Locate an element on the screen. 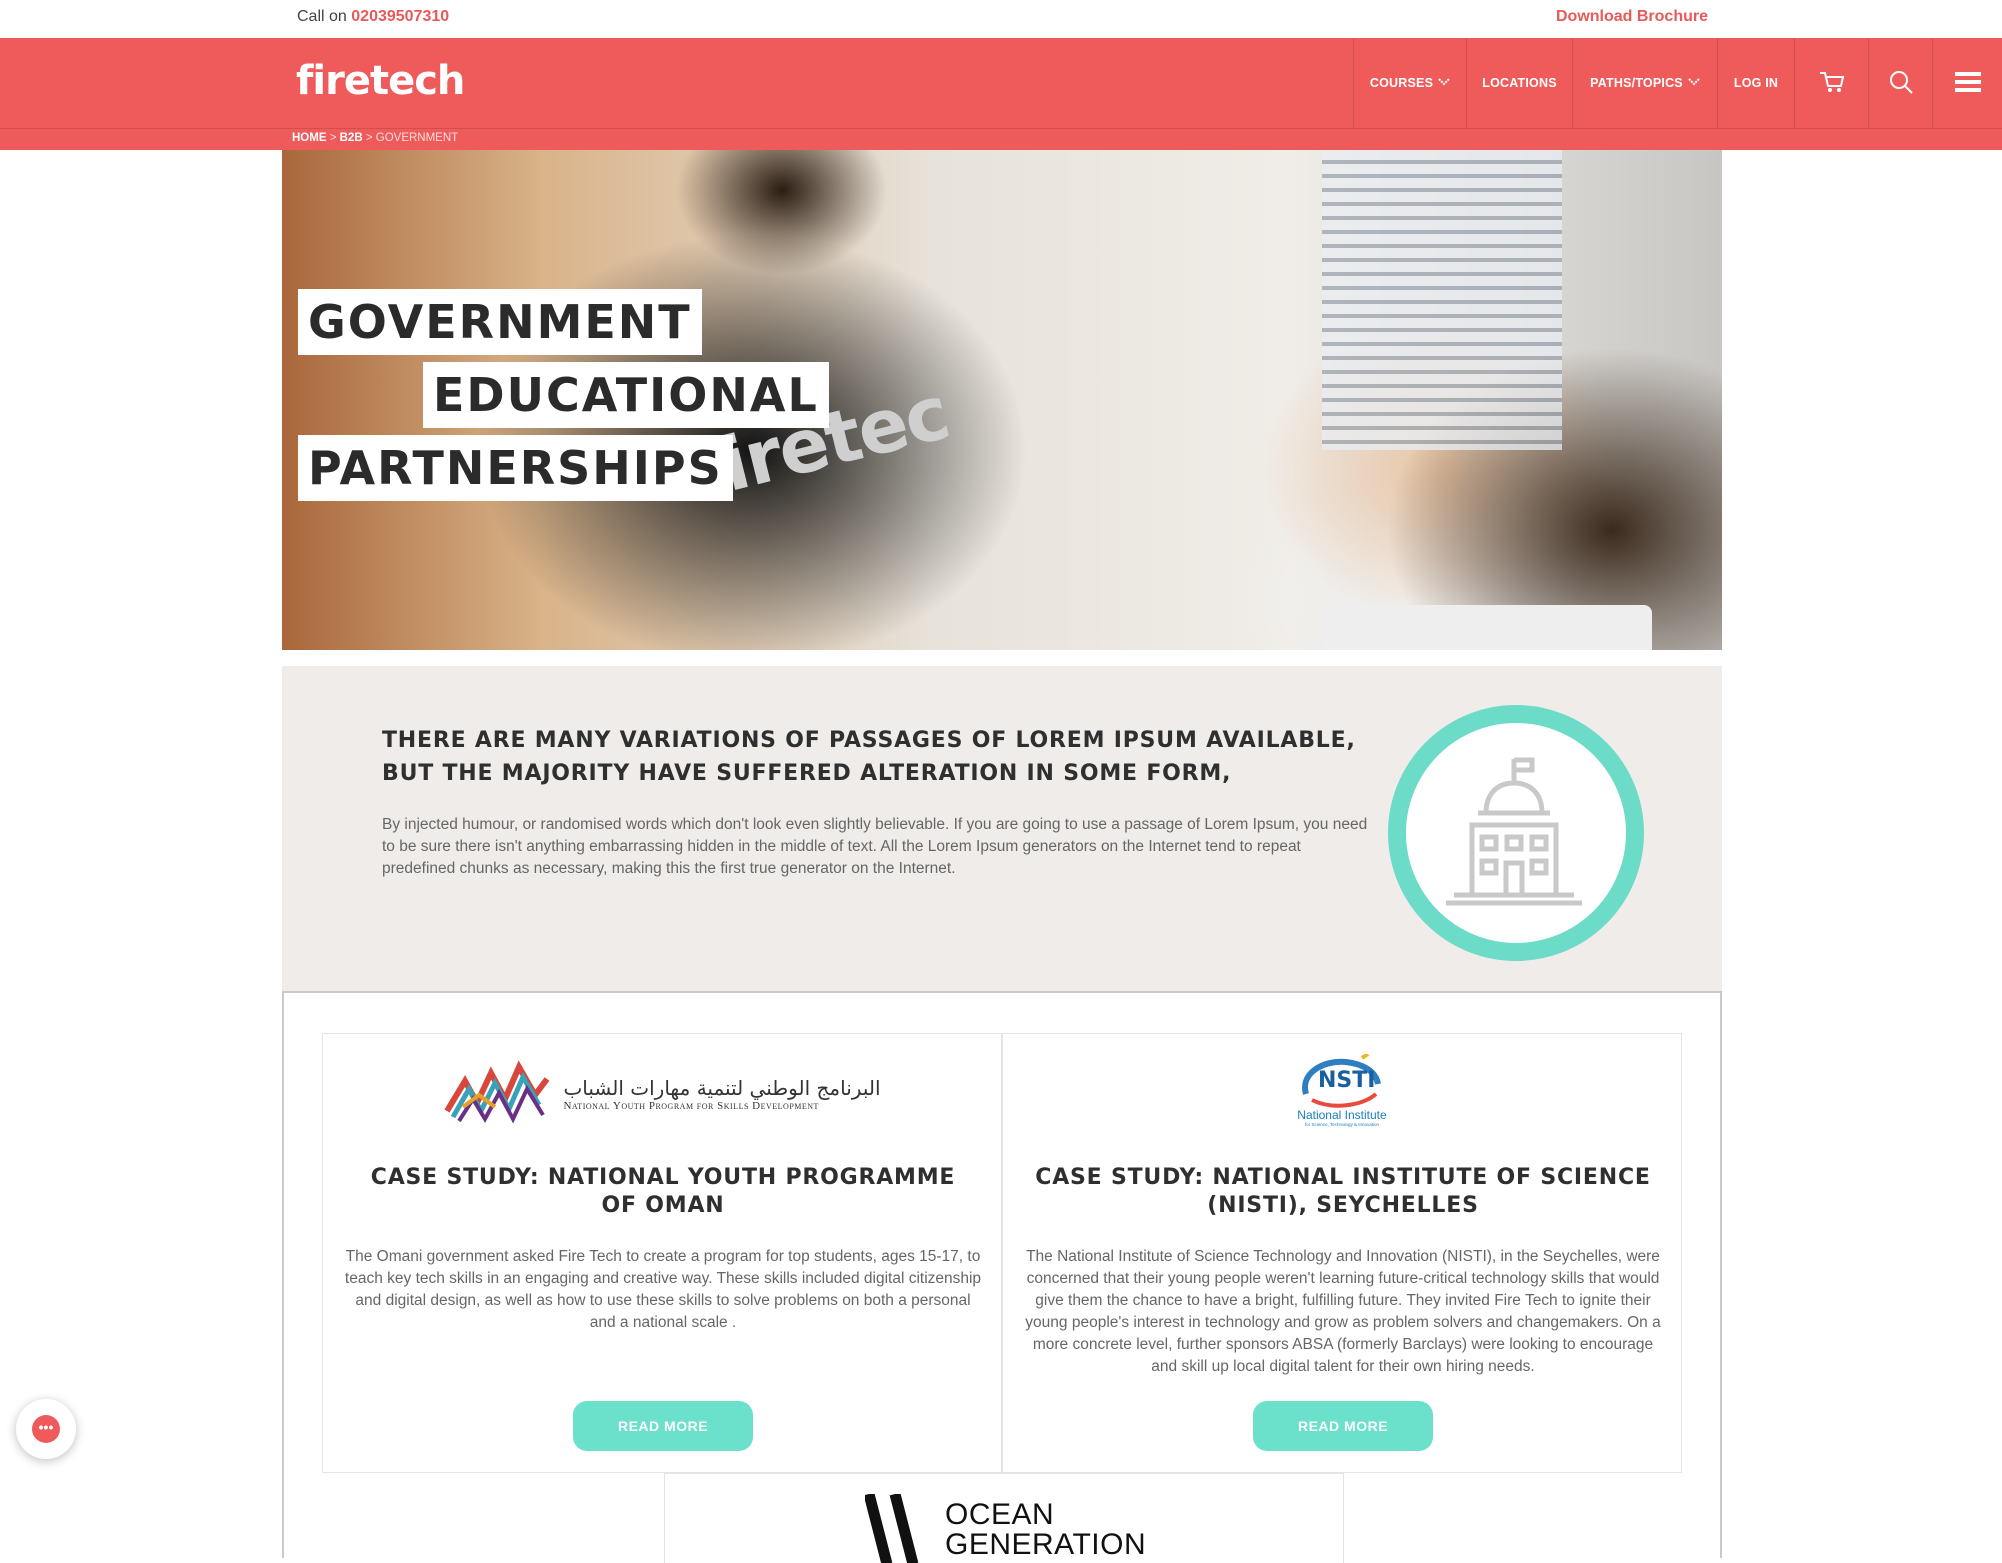 Image resolution: width=2002 pixels, height=1563 pixels. nsti-logo-letters: NSTI is located at coordinates (1347, 1080).